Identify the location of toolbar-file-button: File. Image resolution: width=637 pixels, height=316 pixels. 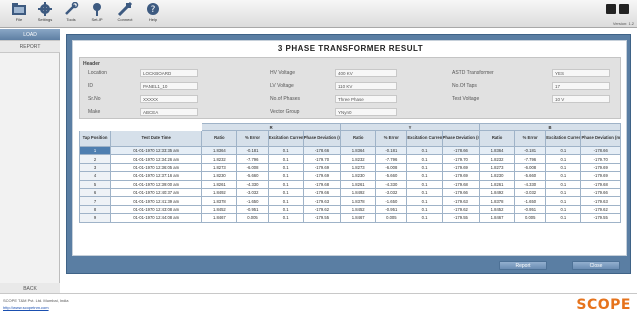
(19, 14).